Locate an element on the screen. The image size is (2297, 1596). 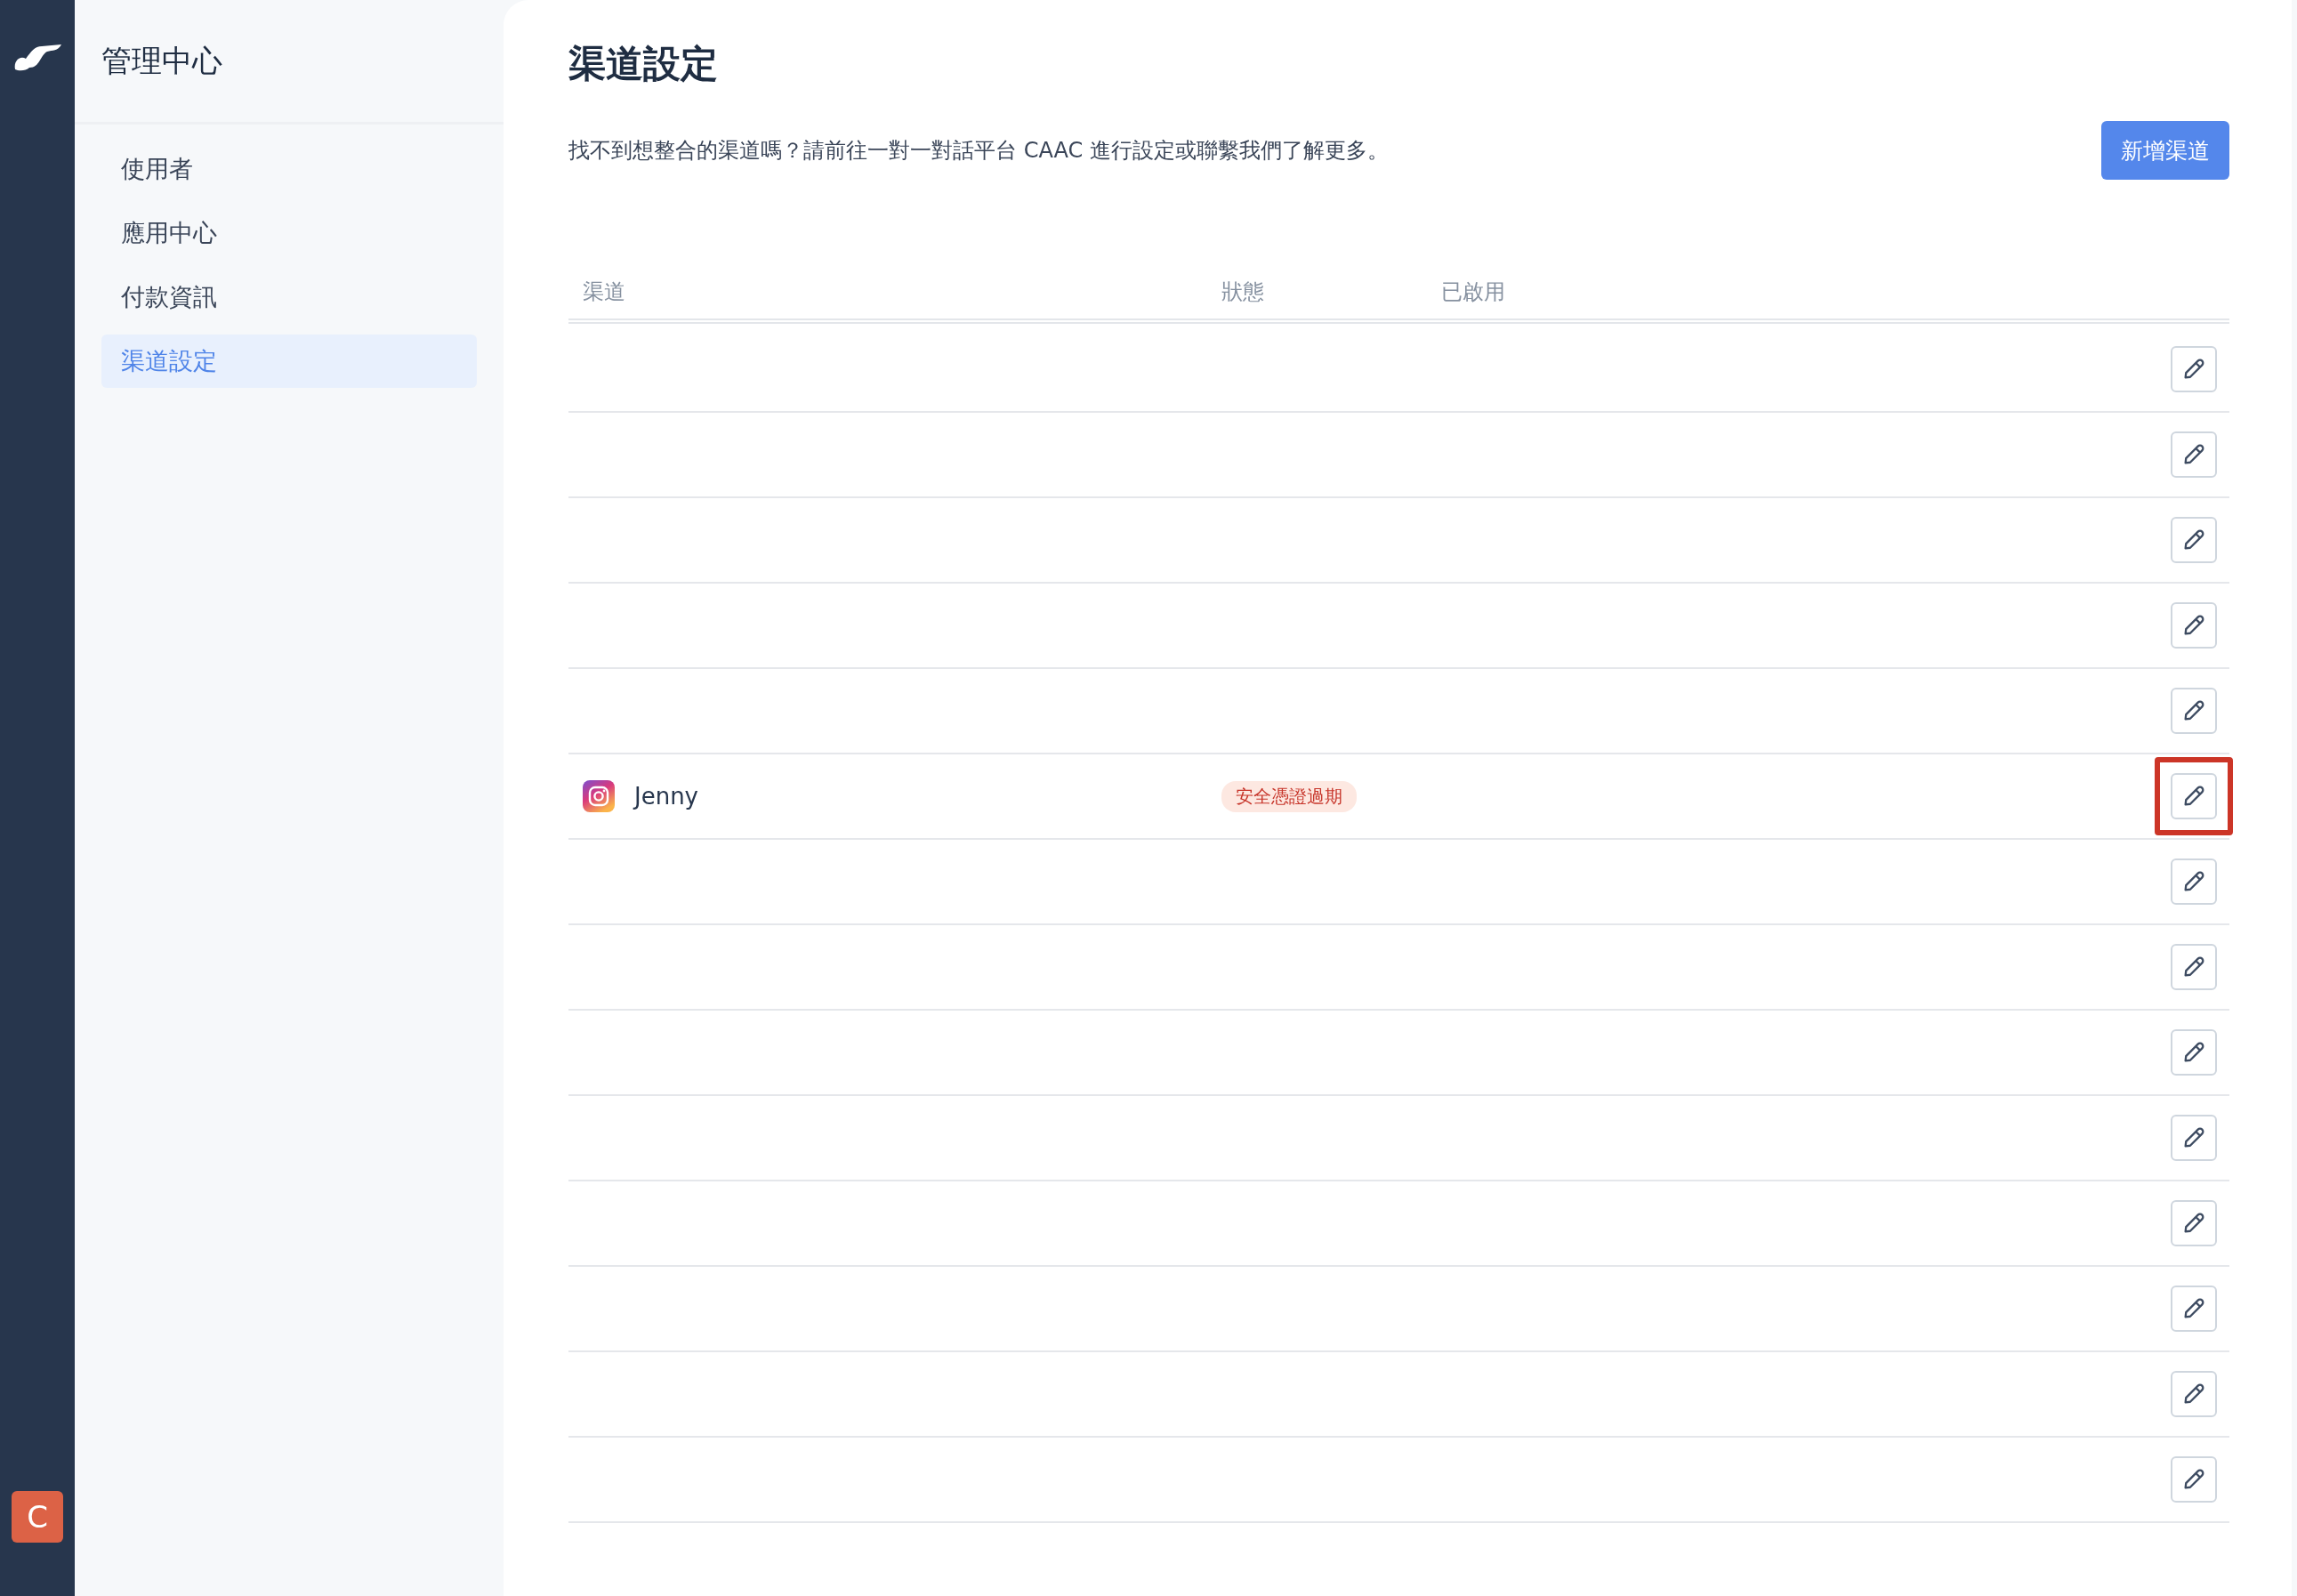
sidebar-item: 付款資訊 is located at coordinates (289, 297).